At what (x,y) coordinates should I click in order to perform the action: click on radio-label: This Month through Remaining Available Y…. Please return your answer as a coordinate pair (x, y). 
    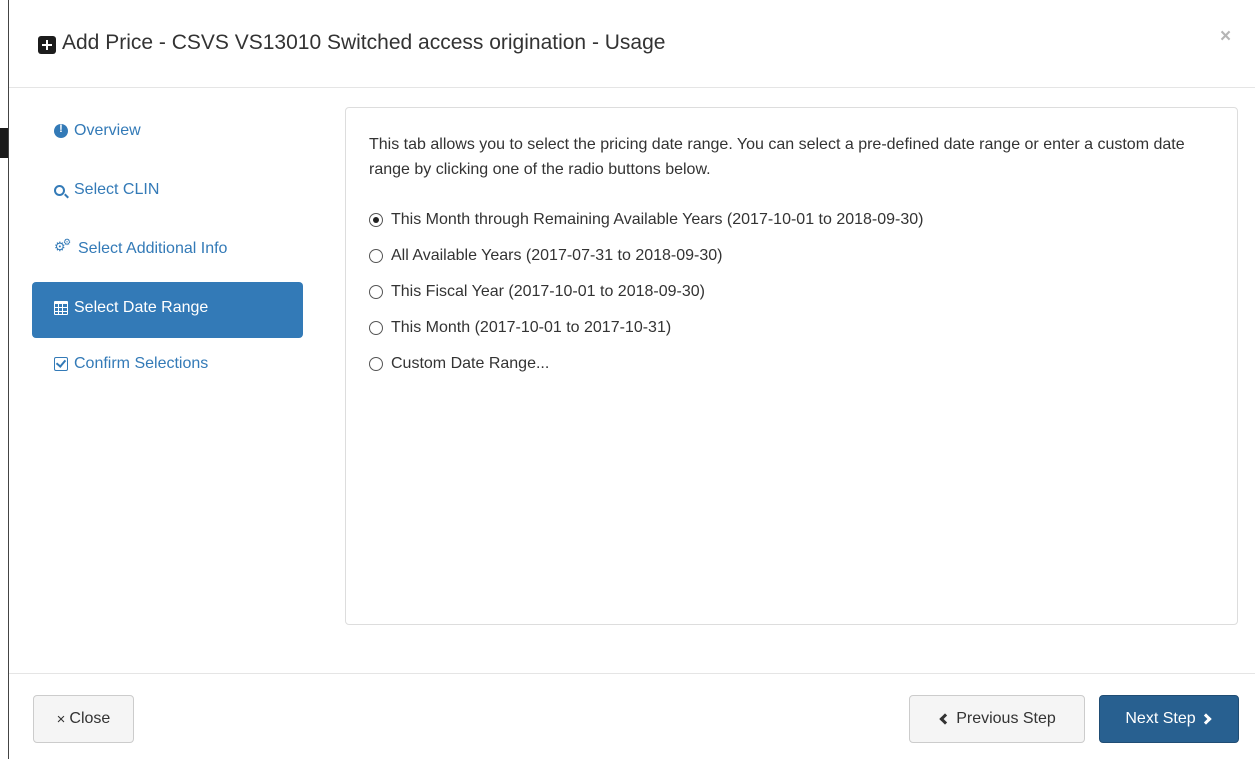
    Looking at the image, I should click on (657, 219).